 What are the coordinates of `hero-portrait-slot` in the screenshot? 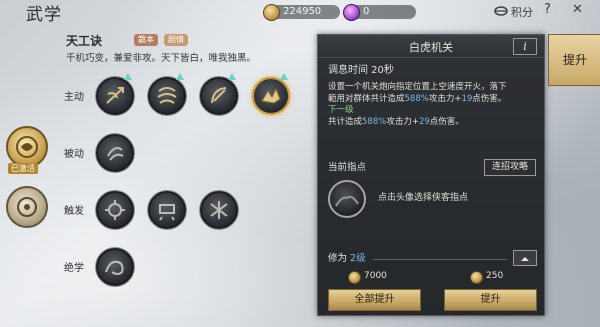 It's located at (347, 199).